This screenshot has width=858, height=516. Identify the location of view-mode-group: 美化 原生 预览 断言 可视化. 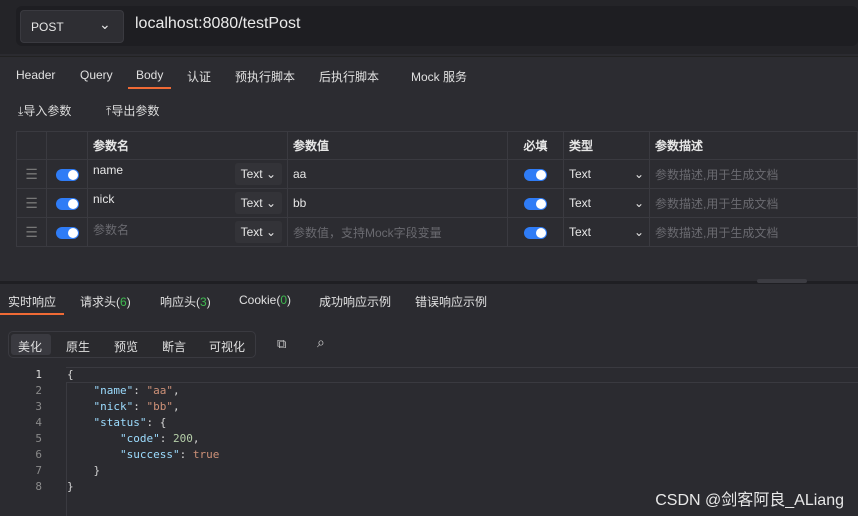
(132, 344).